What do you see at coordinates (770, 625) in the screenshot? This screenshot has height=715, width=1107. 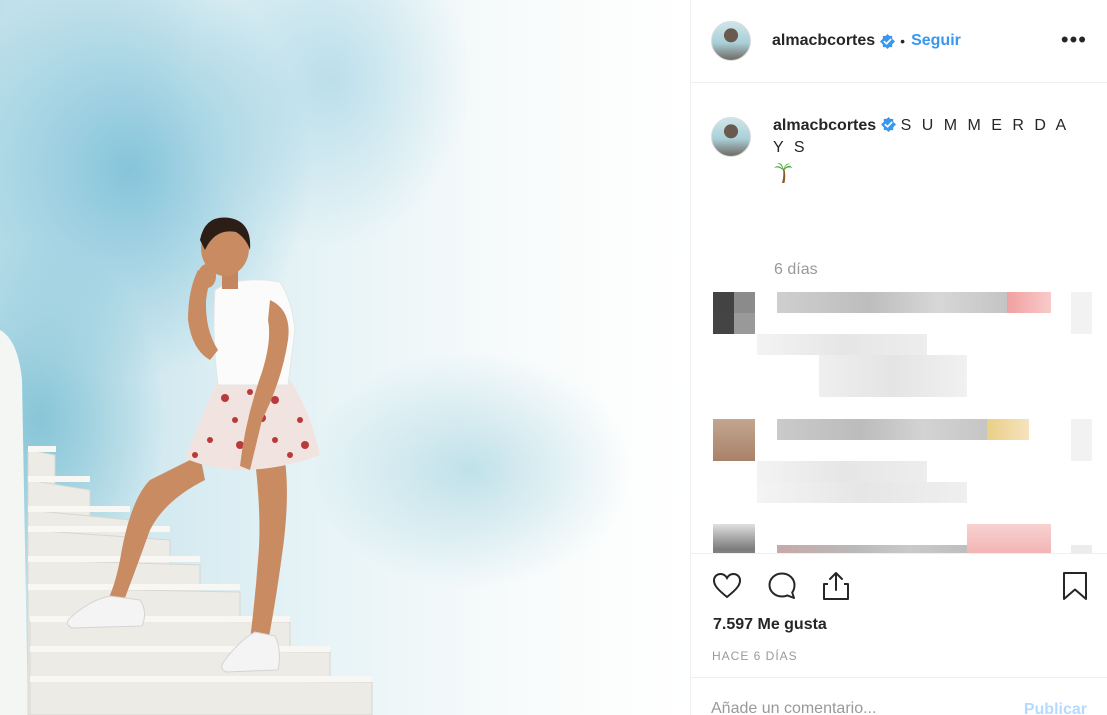 I see `likes-count: 7.597 Me gusta` at bounding box center [770, 625].